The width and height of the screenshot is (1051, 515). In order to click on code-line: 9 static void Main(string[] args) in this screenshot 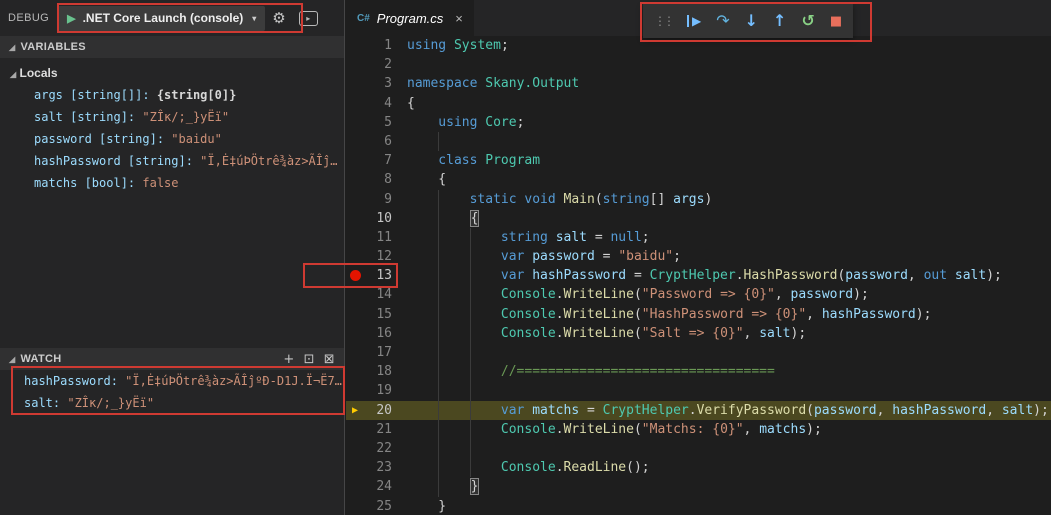, I will do `click(698, 199)`.